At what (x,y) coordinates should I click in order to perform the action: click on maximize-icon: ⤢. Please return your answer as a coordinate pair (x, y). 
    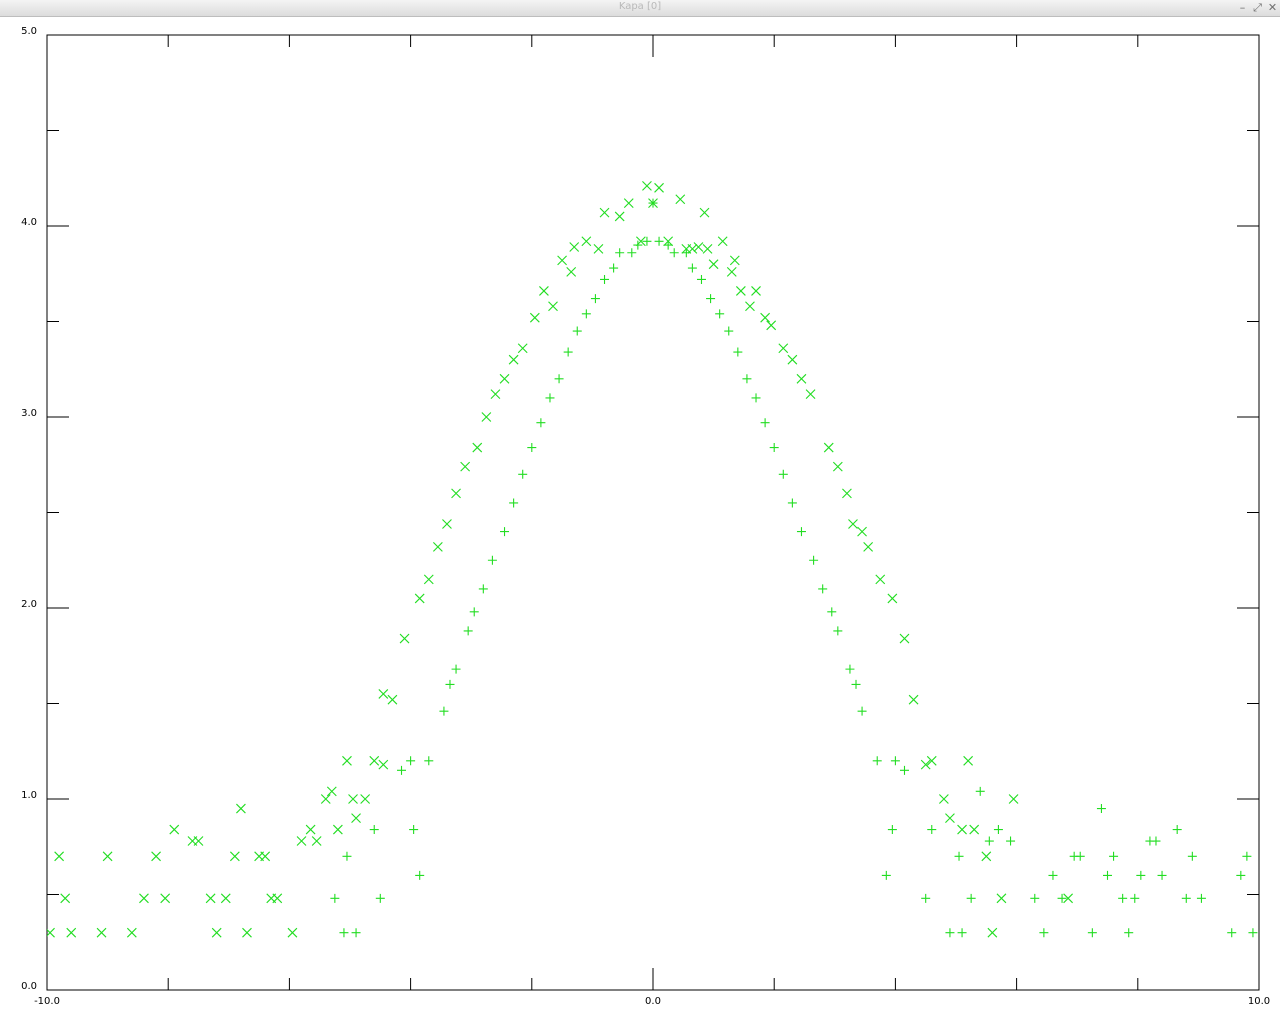
    Looking at the image, I should click on (1257, 8).